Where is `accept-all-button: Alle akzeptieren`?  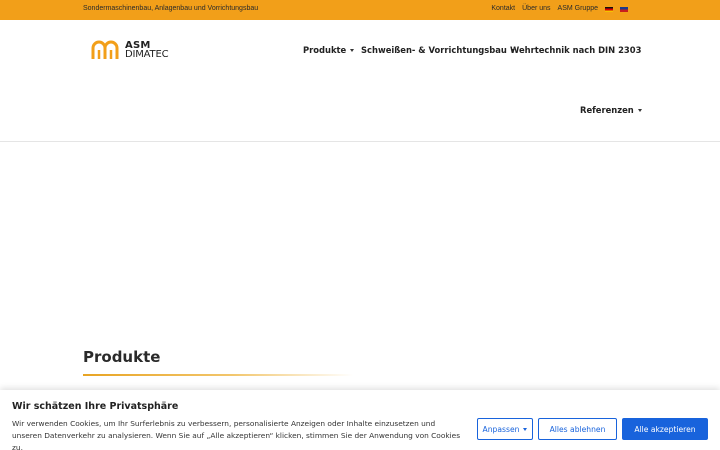
accept-all-button: Alle akzeptieren is located at coordinates (665, 429).